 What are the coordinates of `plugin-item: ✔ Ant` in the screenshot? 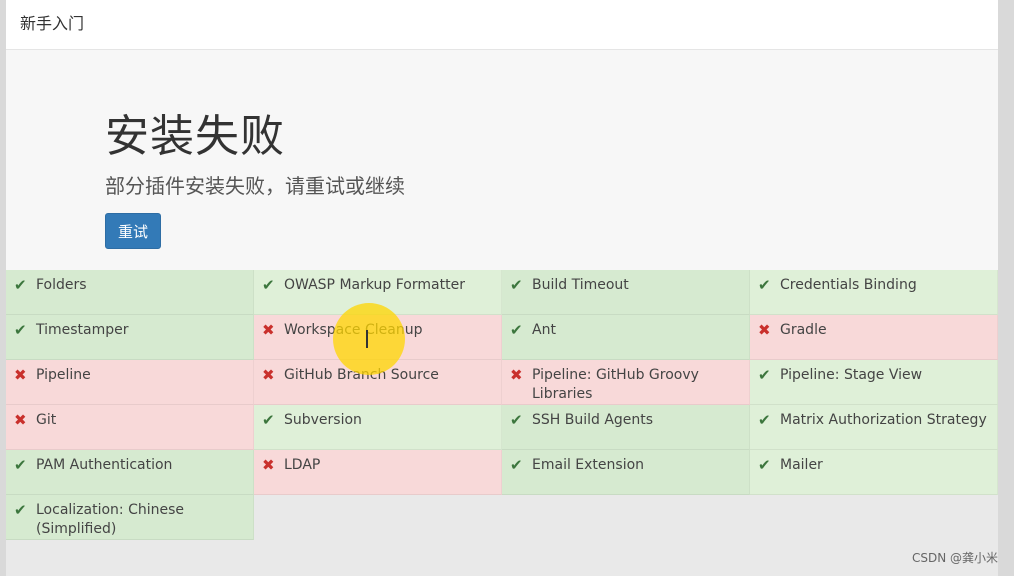 It's located at (626, 337).